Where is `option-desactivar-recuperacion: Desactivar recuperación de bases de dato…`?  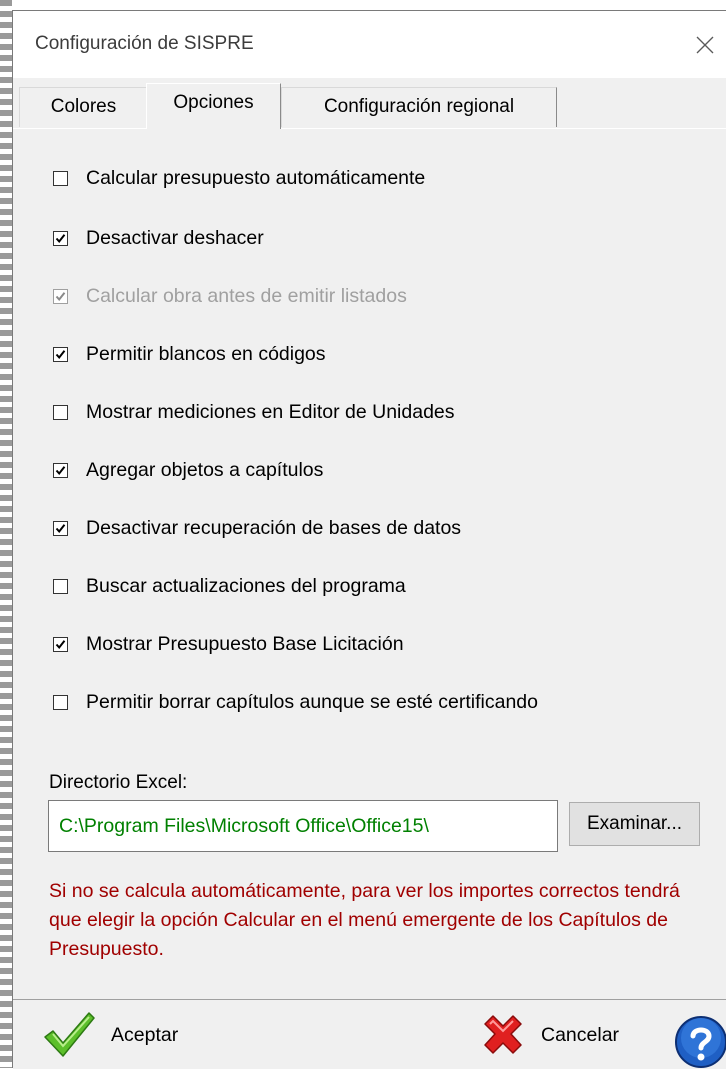 option-desactivar-recuperacion: Desactivar recuperación de bases de dato… is located at coordinates (257, 528).